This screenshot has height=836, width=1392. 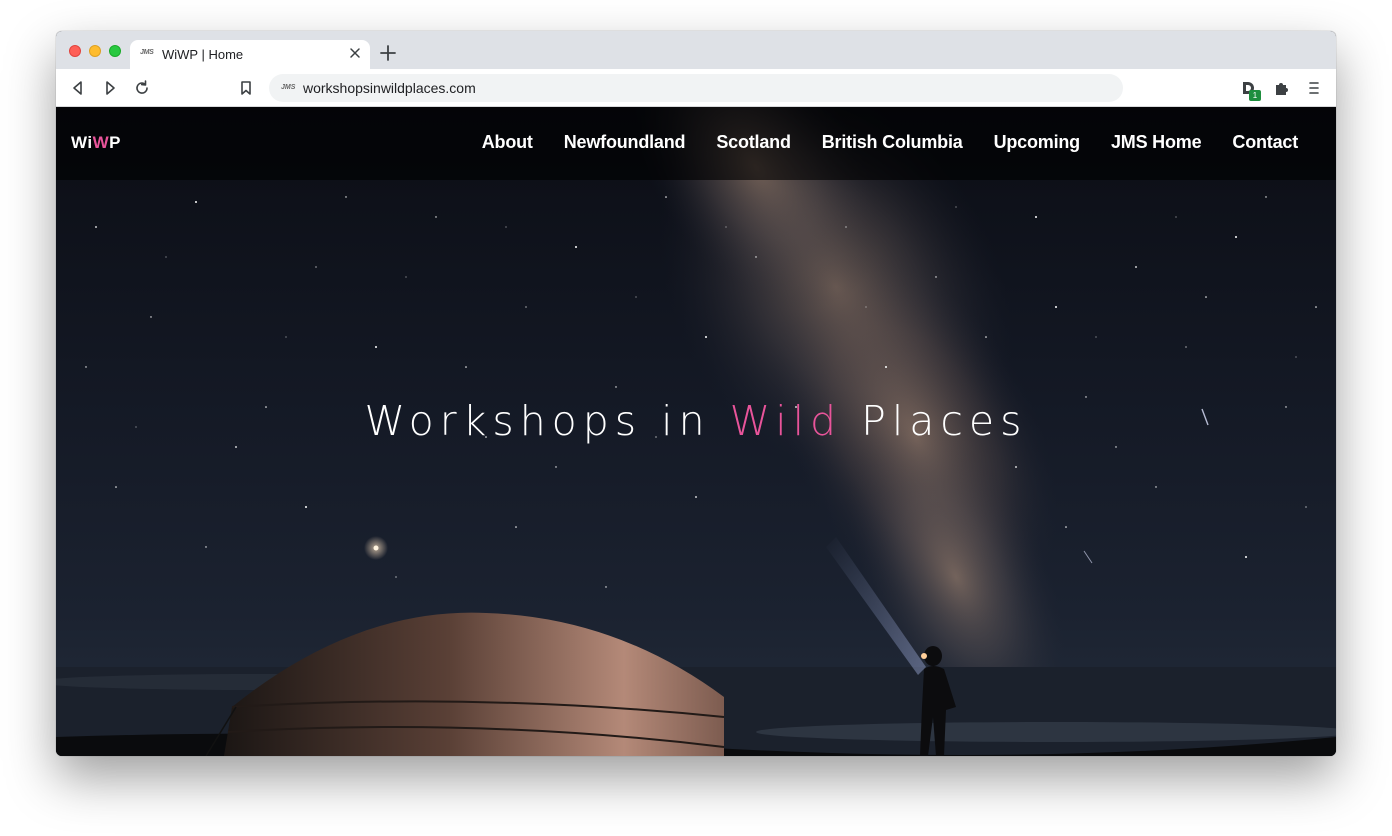 I want to click on maximize-window-button, so click(x=115, y=51).